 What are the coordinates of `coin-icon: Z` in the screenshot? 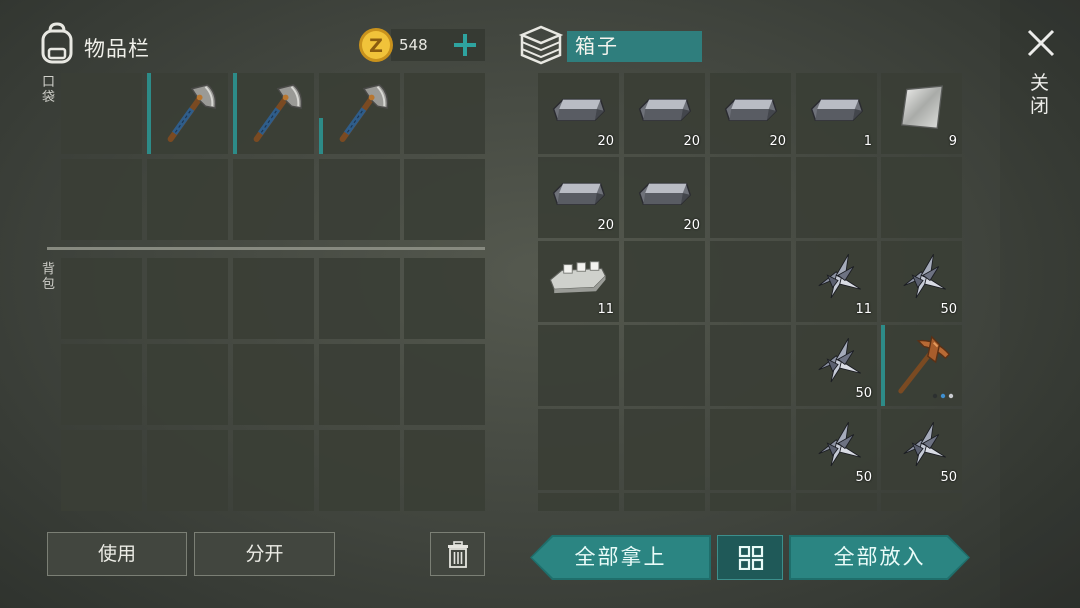 It's located at (376, 45).